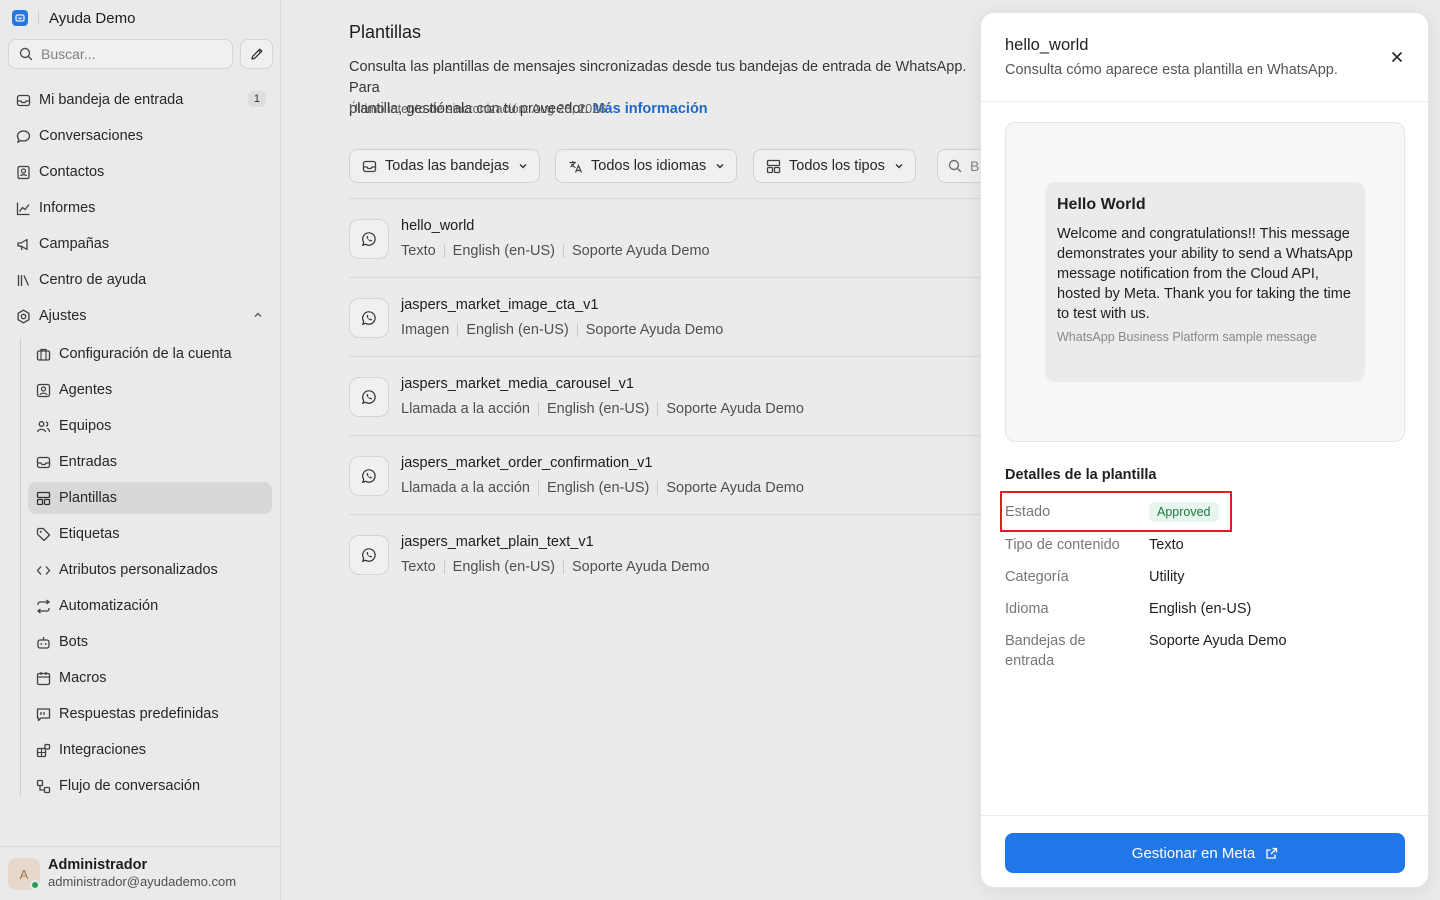  I want to click on content-type-value: Texto, so click(1166, 545).